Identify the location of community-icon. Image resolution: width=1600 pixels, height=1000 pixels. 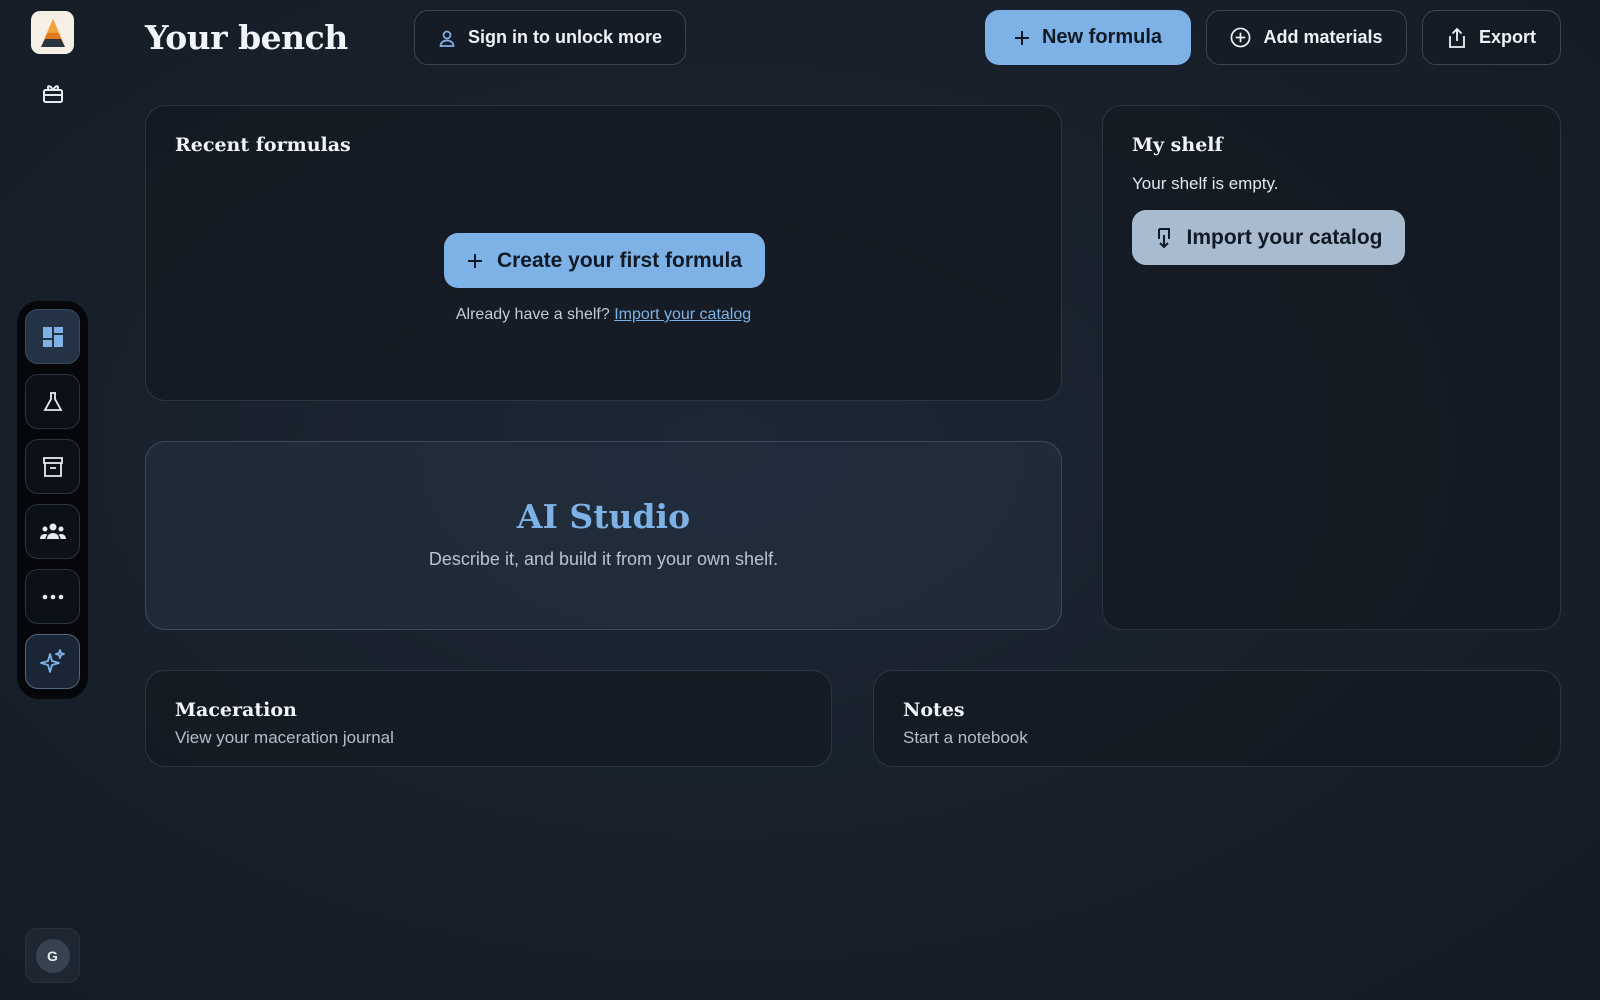
(52, 531).